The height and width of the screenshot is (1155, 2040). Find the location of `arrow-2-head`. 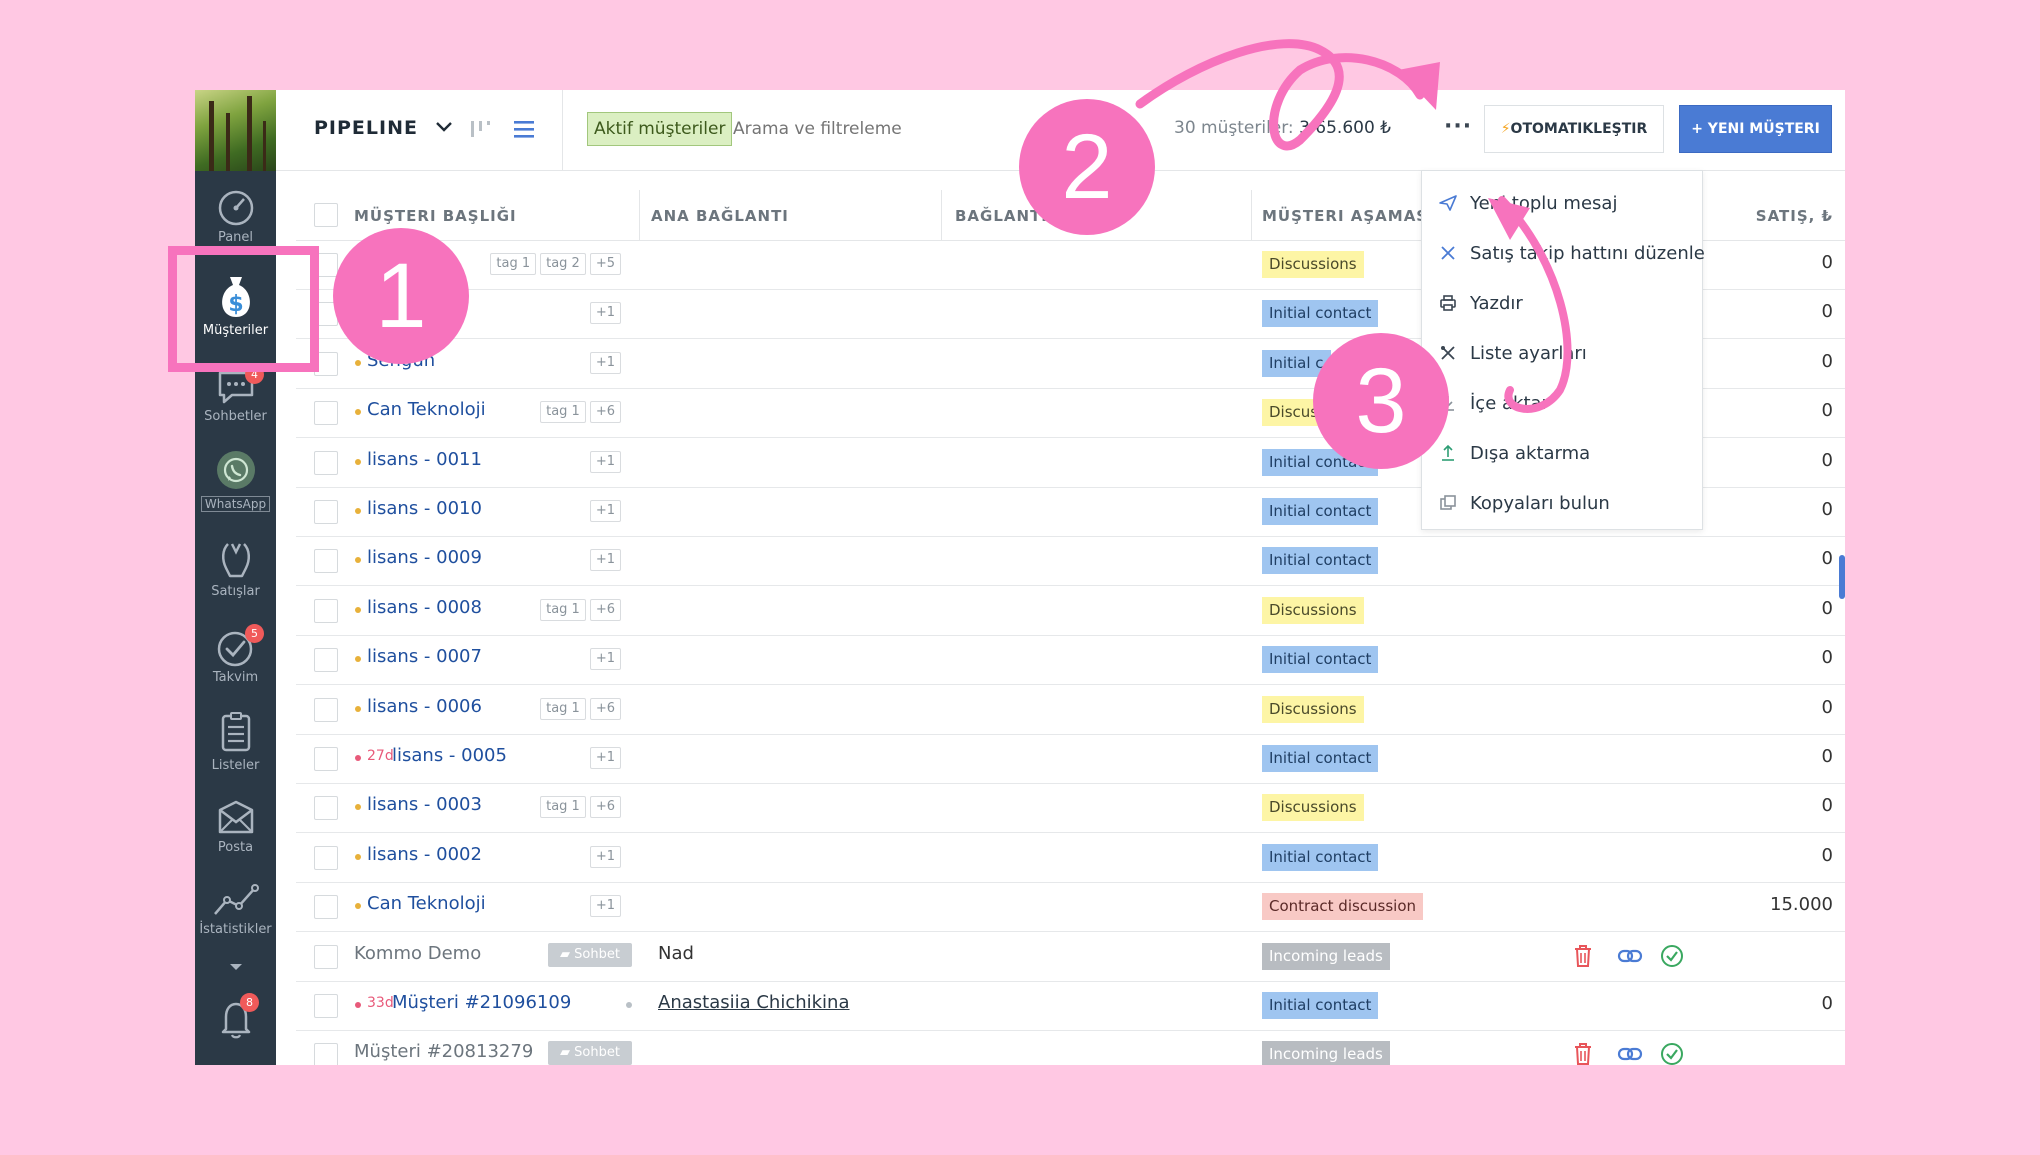

arrow-2-head is located at coordinates (1419, 86).